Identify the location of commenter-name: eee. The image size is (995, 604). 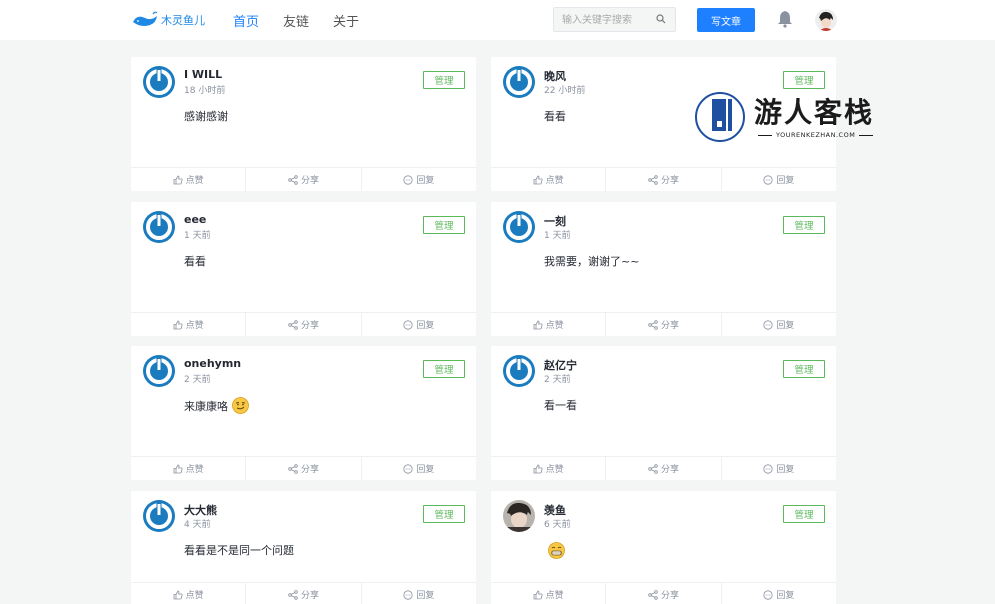
(195, 219).